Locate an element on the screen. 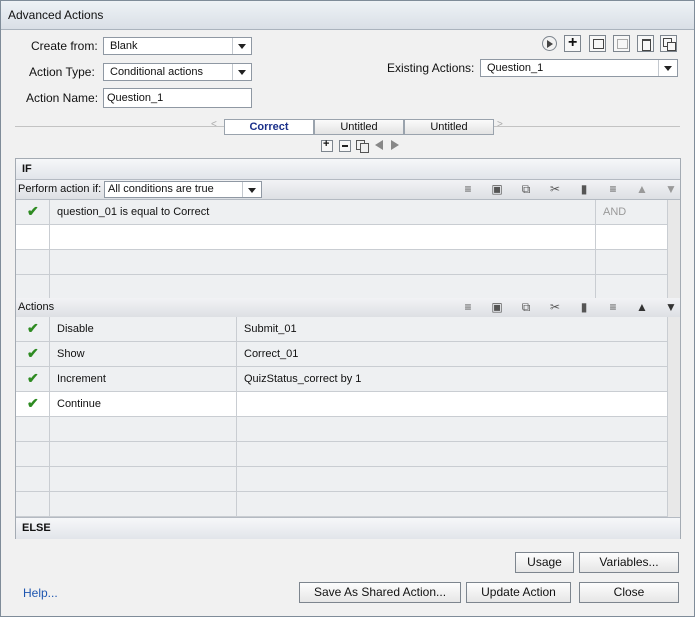  title-bar: Advanced Actions is located at coordinates (347, 15).